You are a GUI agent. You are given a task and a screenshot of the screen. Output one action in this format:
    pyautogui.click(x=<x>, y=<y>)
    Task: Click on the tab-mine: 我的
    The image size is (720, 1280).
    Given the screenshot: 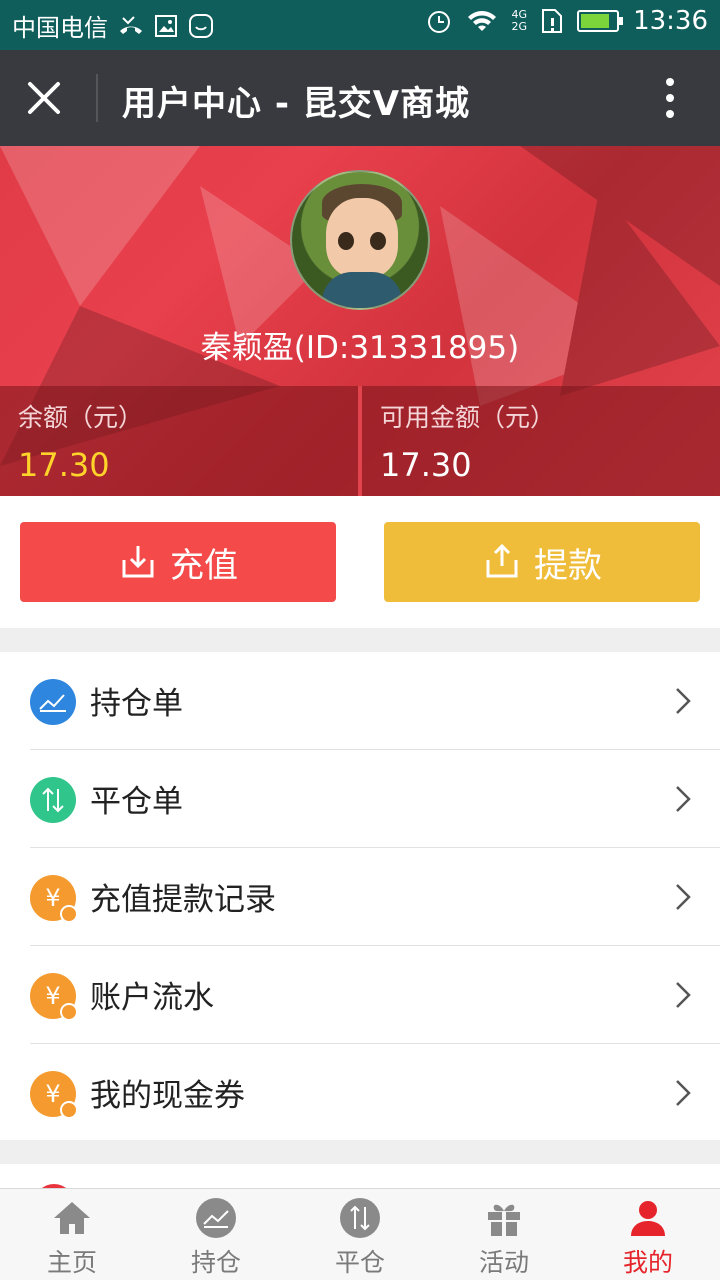 What is the action you would take?
    pyautogui.click(x=648, y=1234)
    